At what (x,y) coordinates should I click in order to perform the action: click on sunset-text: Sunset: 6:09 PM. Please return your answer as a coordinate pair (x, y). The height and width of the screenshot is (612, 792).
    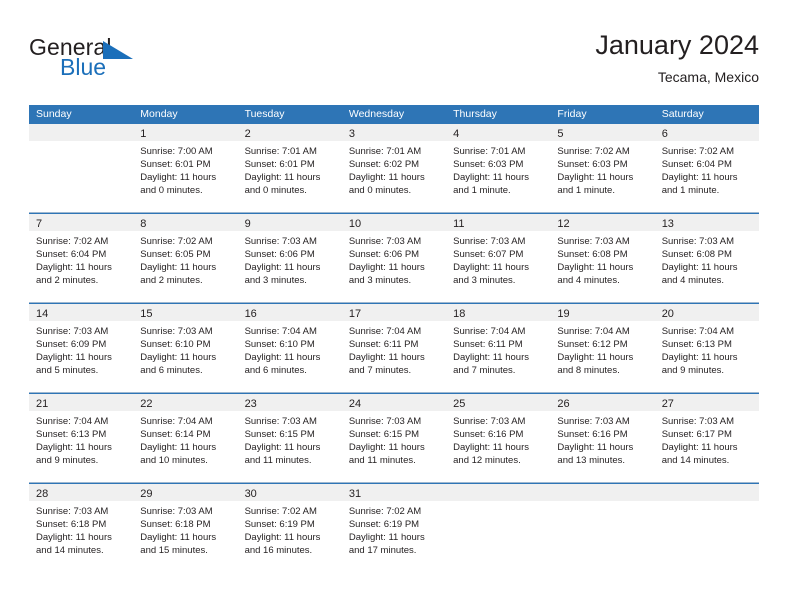
    Looking at the image, I should click on (71, 344).